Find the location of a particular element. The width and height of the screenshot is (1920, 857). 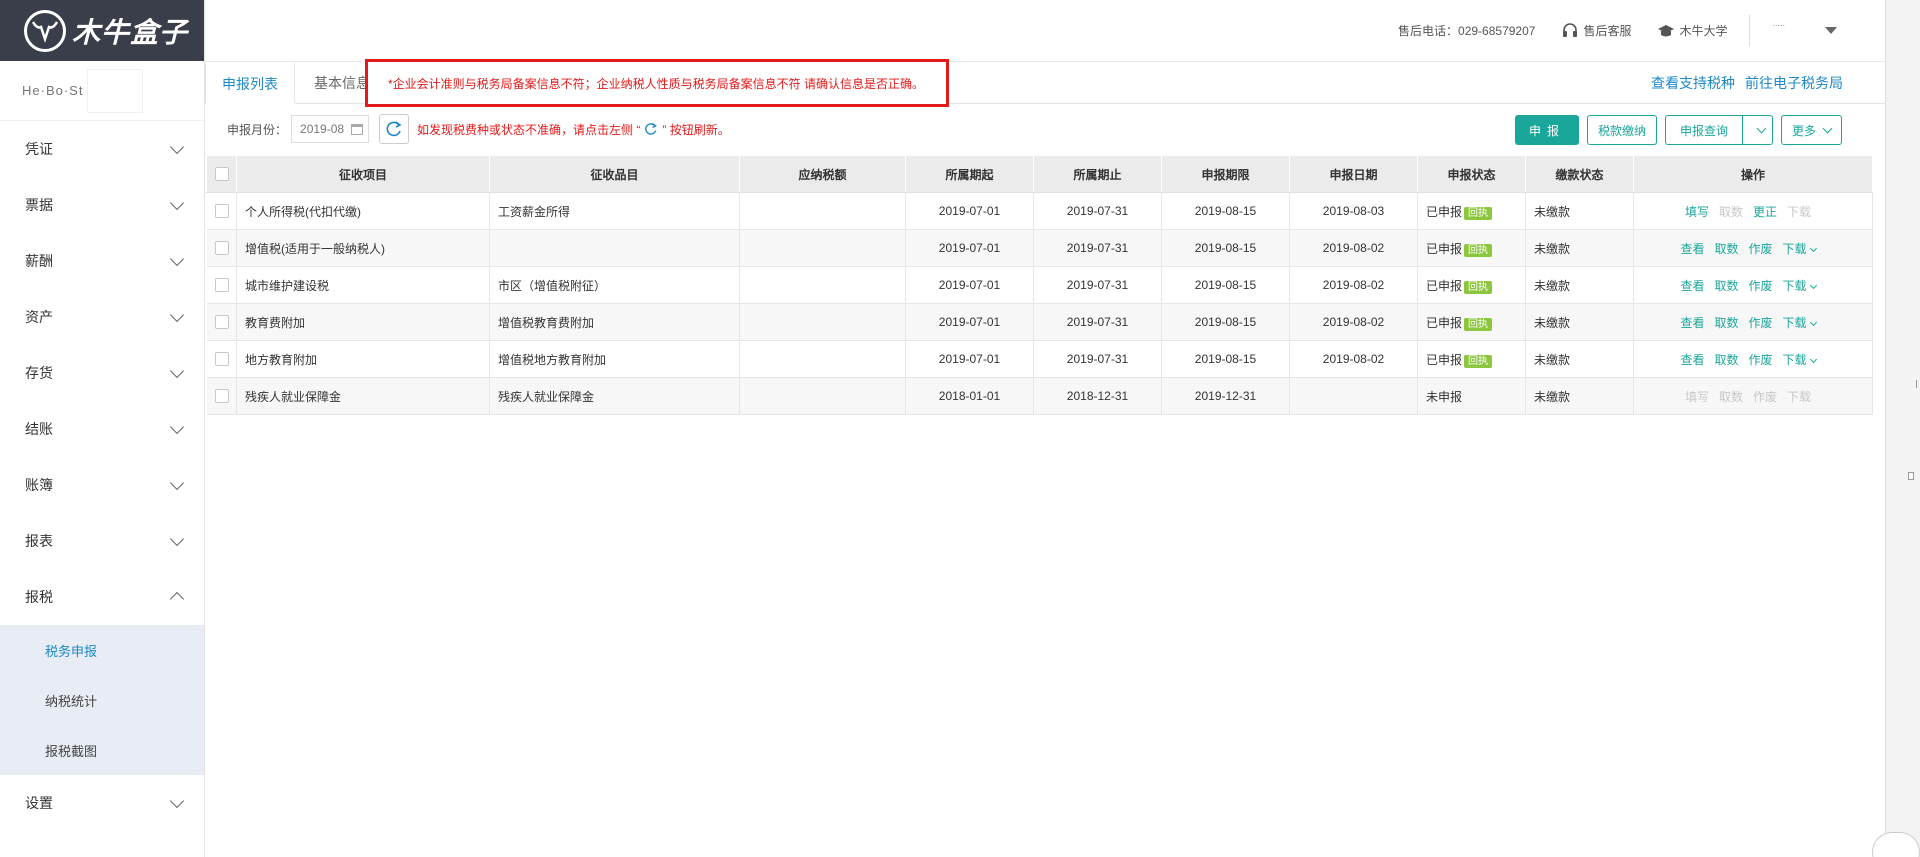

sidebar-item-7: 报表 is located at coordinates (102, 541).